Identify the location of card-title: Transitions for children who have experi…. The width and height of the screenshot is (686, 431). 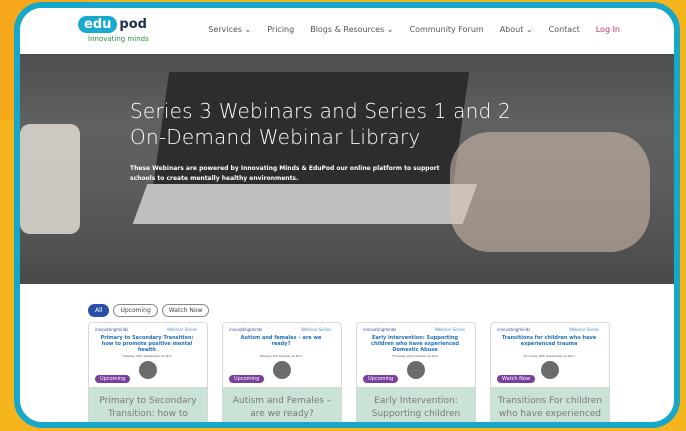
(549, 341).